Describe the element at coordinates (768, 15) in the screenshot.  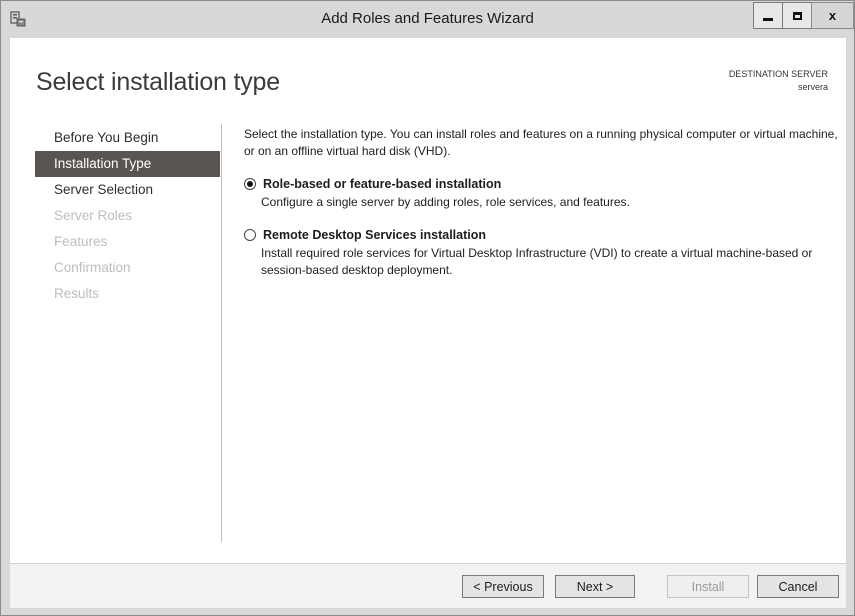
I see `minimize-button` at that location.